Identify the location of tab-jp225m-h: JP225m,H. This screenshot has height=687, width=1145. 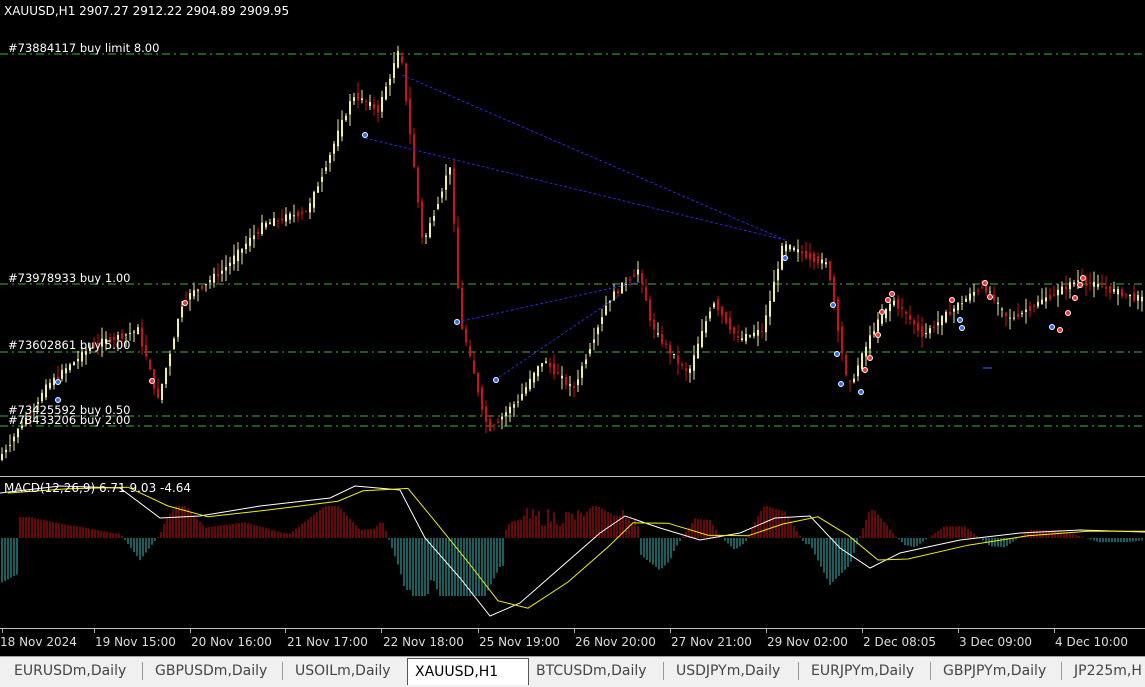
(1107, 671).